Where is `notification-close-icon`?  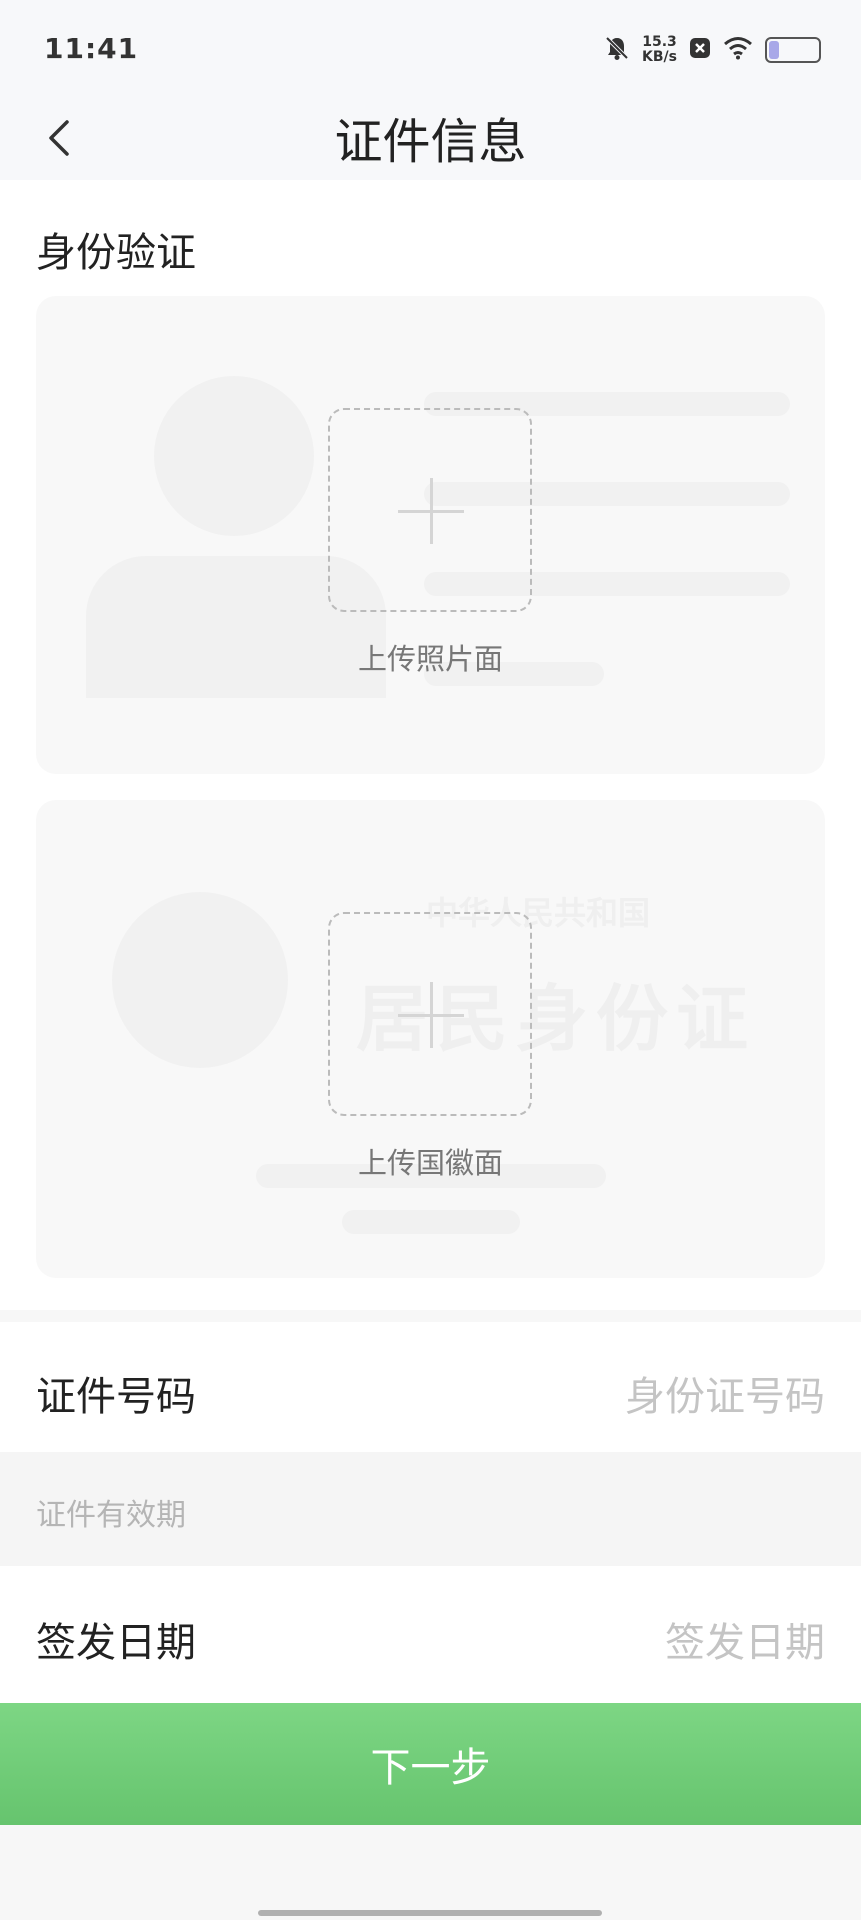
notification-close-icon is located at coordinates (700, 50).